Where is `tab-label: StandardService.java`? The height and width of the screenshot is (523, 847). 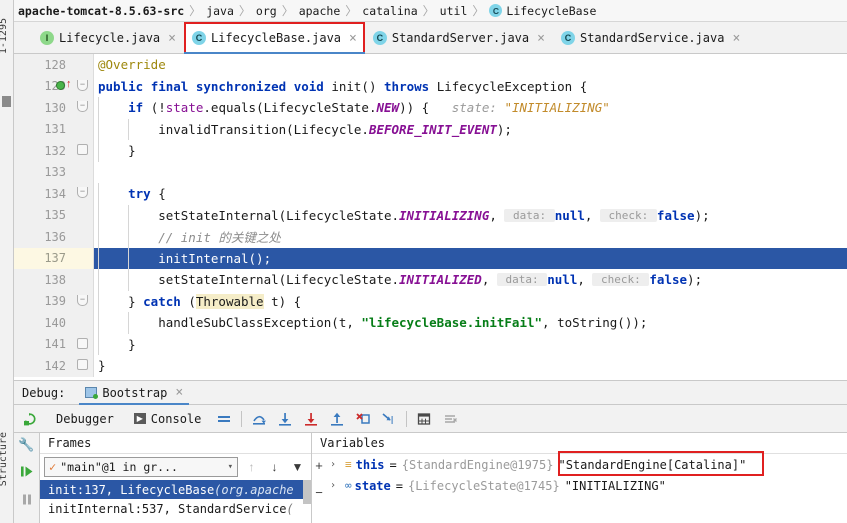 tab-label: StandardService.java is located at coordinates (652, 38).